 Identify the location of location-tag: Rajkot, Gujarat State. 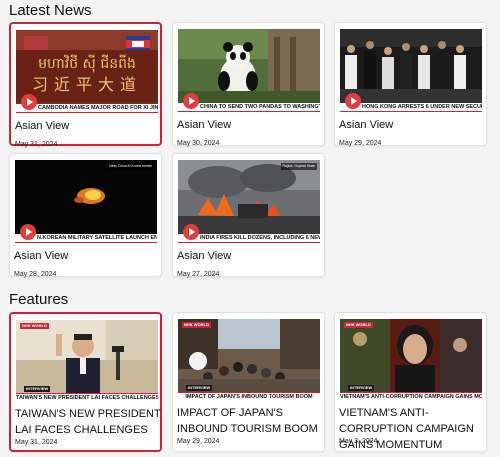
(298, 166).